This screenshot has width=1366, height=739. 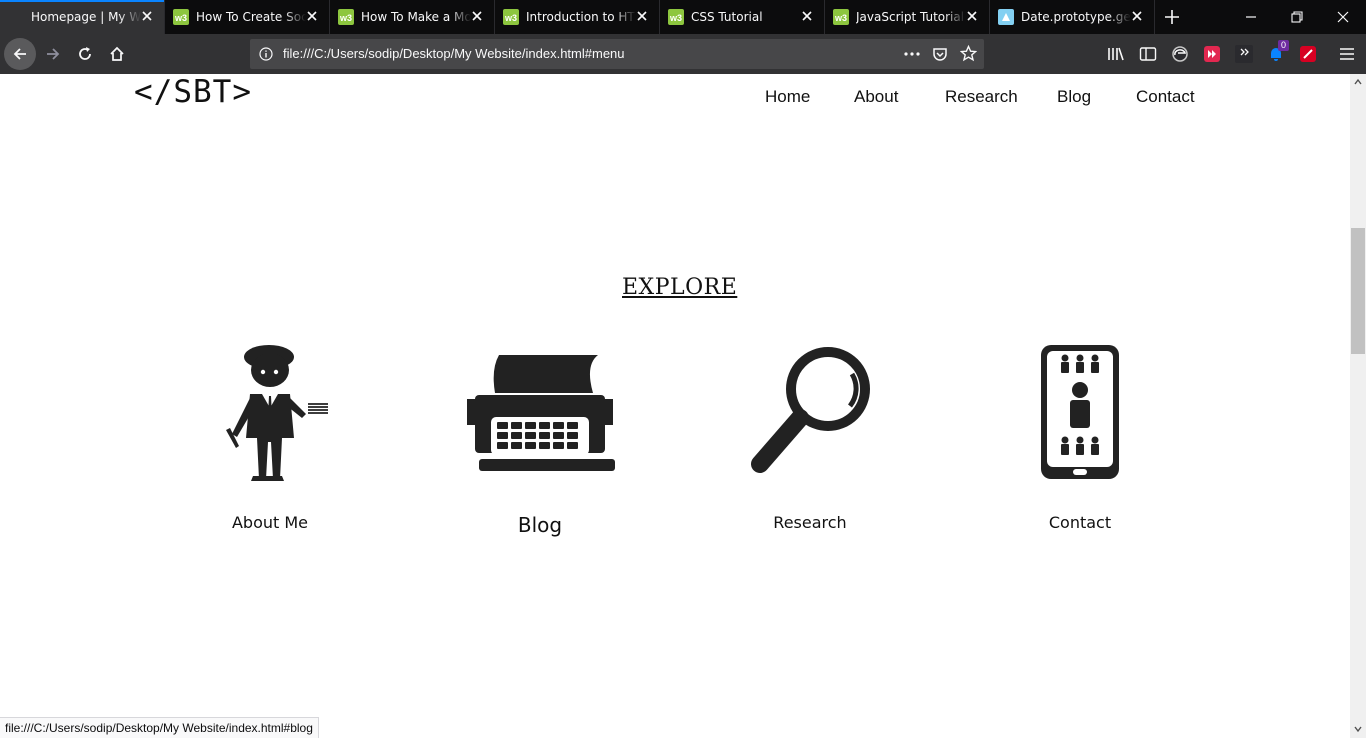 I want to click on tab-html: w3 Introduction to HTML, so click(x=577, y=17).